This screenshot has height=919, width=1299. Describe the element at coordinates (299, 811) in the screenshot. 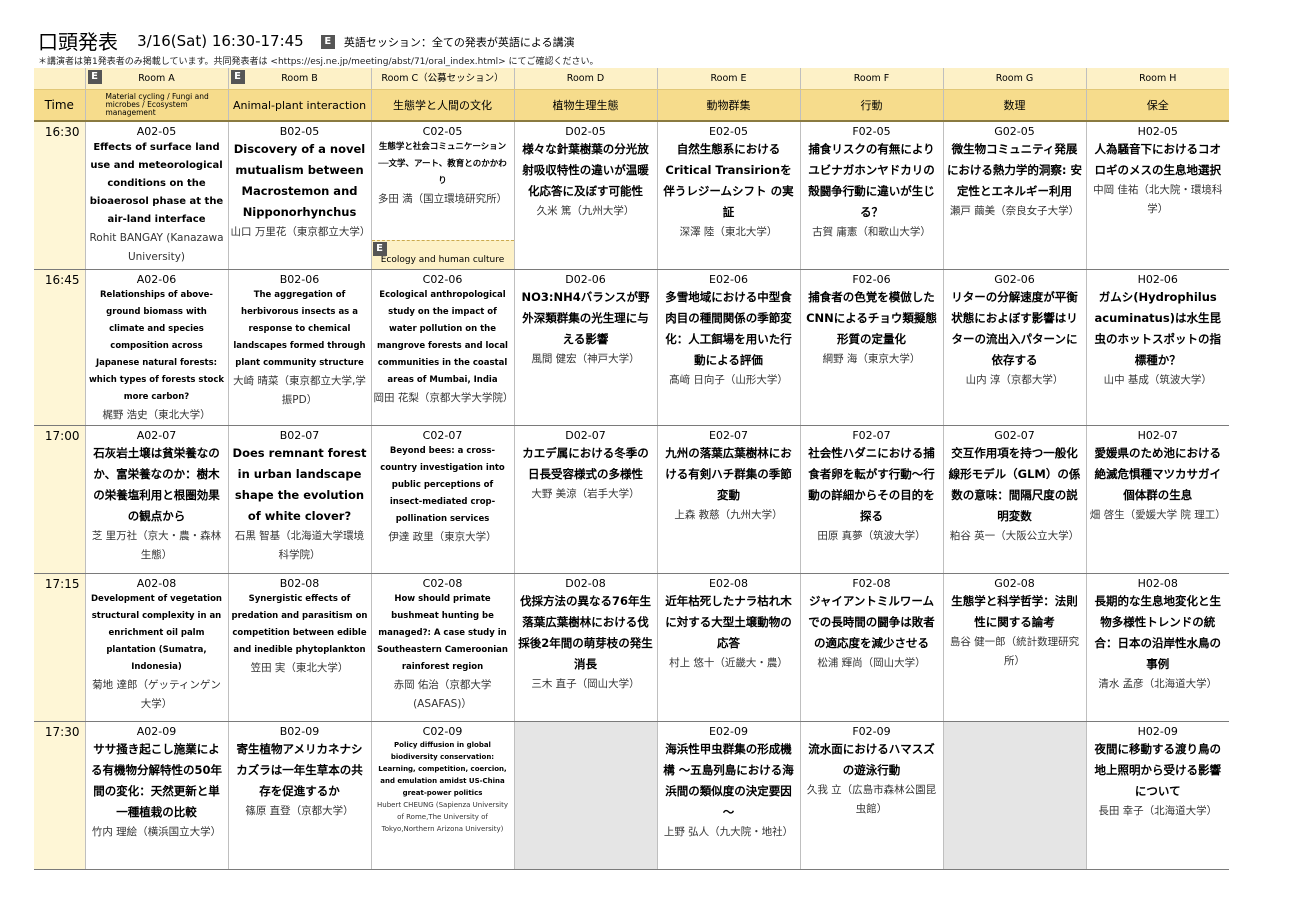

I see `talk-author: 篠原 直登（京都大学）` at that location.